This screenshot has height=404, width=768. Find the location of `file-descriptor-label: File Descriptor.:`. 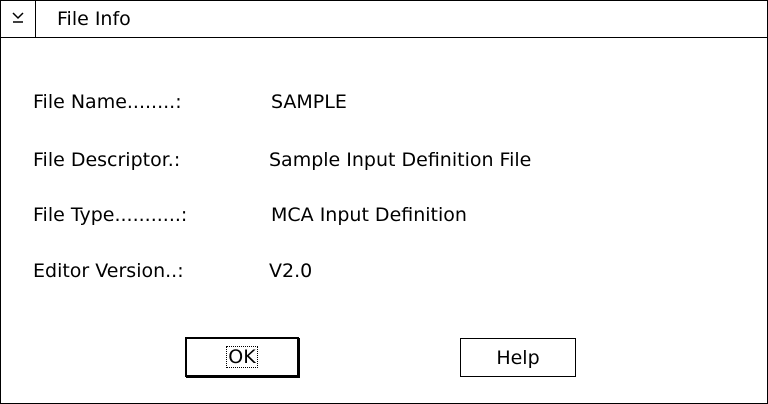

file-descriptor-label: File Descriptor.: is located at coordinates (107, 160).